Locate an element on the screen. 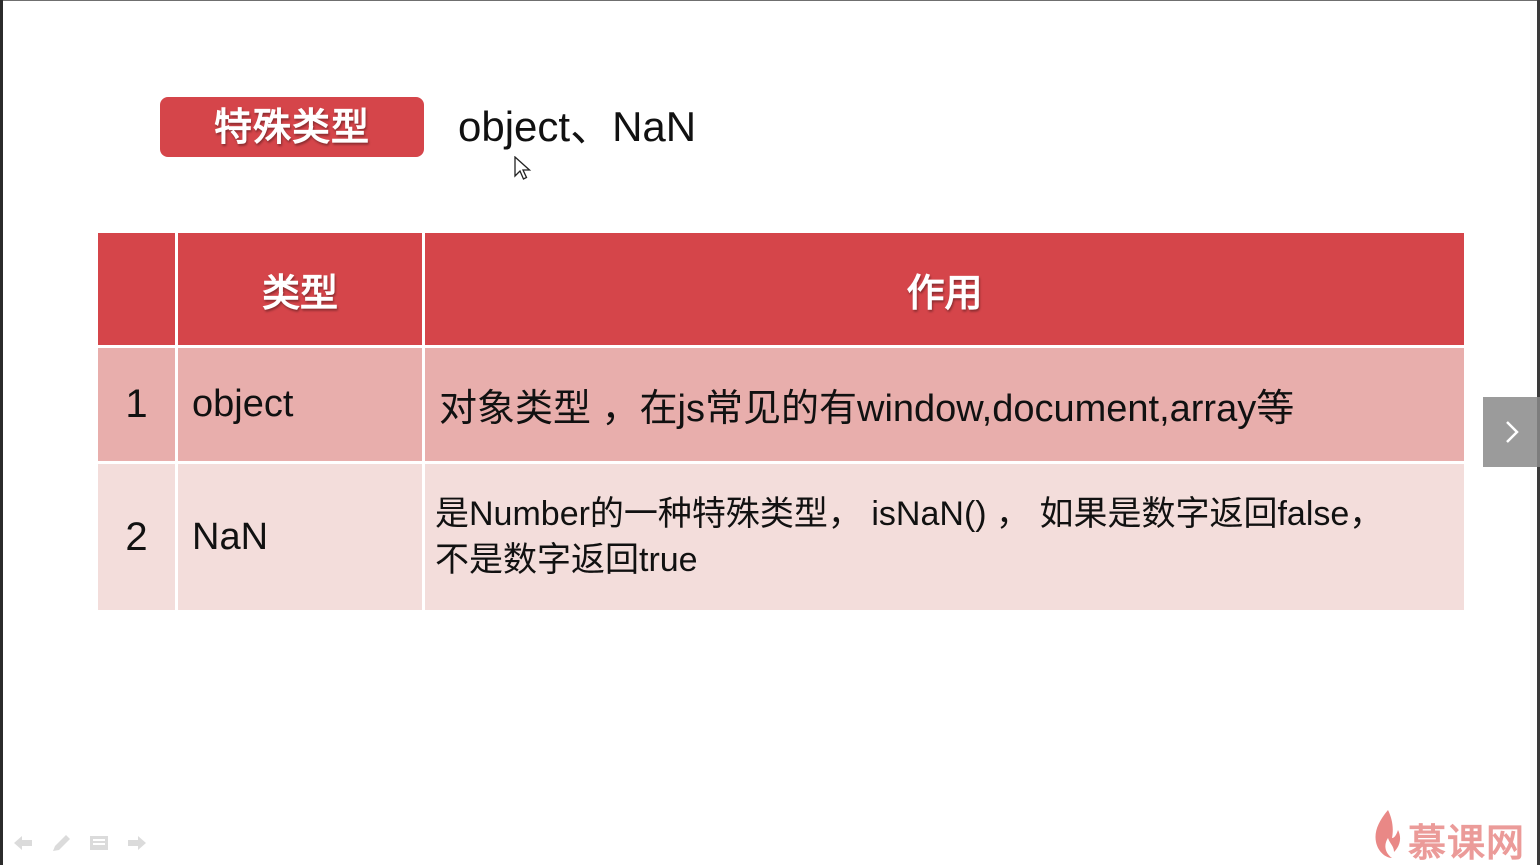 This screenshot has width=1540, height=867. imooc-logo: 慕课网 is located at coordinates (1452, 835).